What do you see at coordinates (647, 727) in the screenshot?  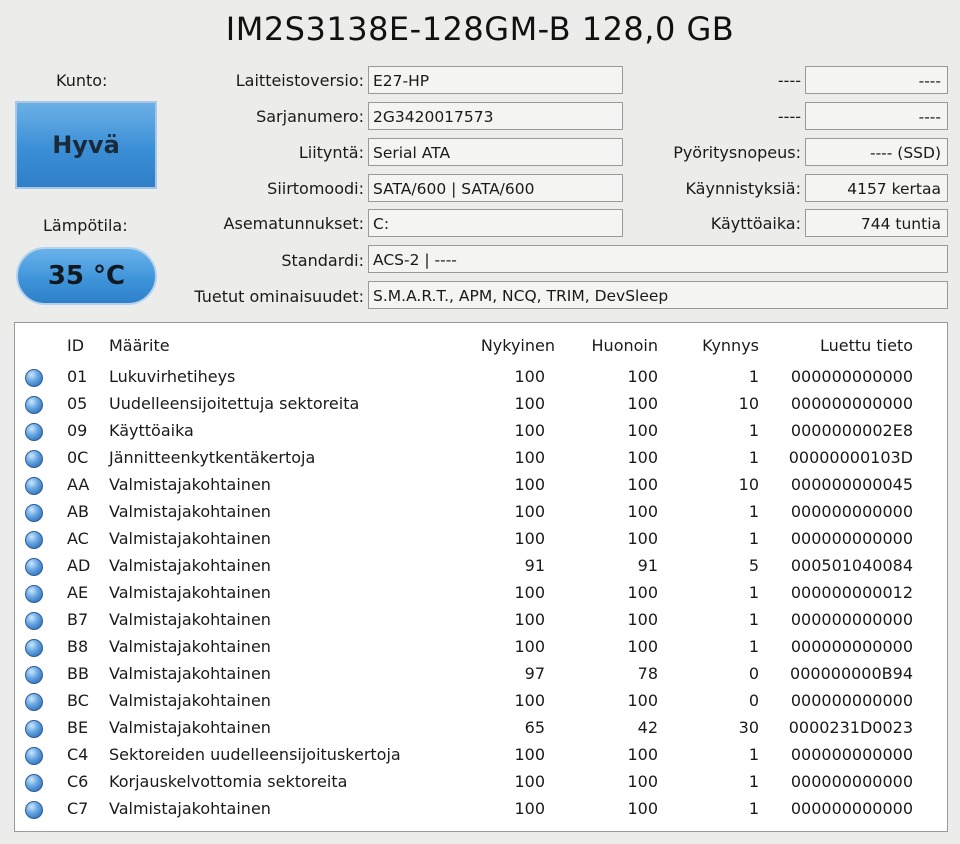 I see `cell-worst: 42` at bounding box center [647, 727].